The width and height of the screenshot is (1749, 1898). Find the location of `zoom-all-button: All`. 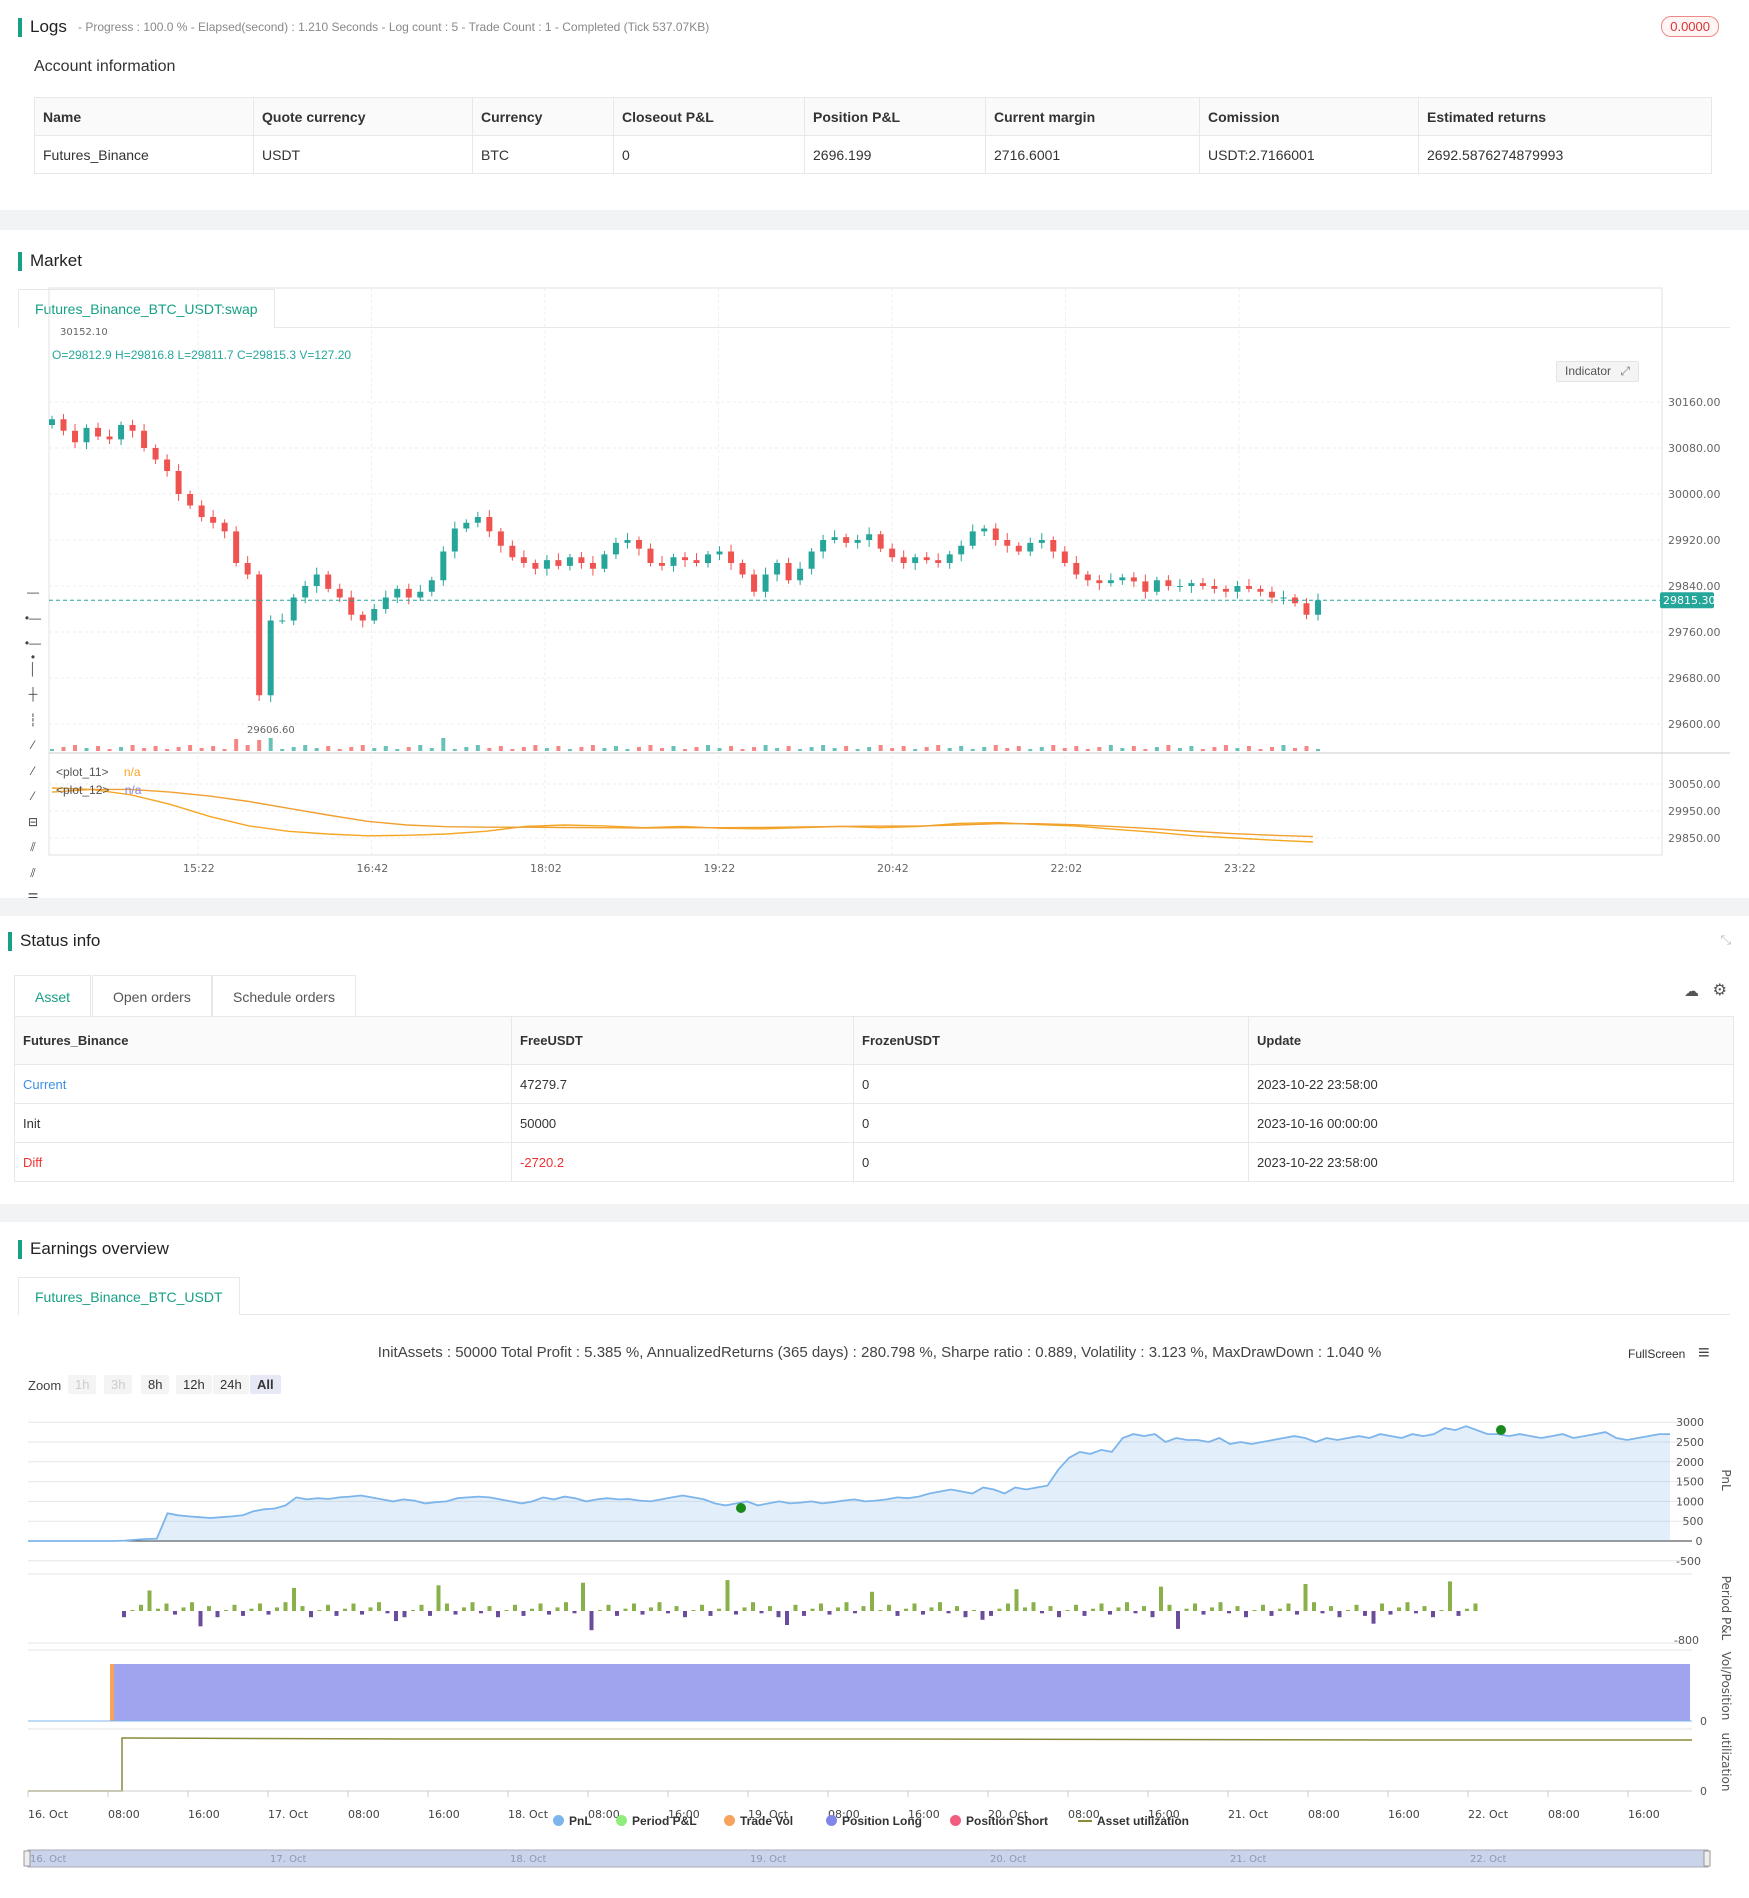

zoom-all-button: All is located at coordinates (265, 1384).